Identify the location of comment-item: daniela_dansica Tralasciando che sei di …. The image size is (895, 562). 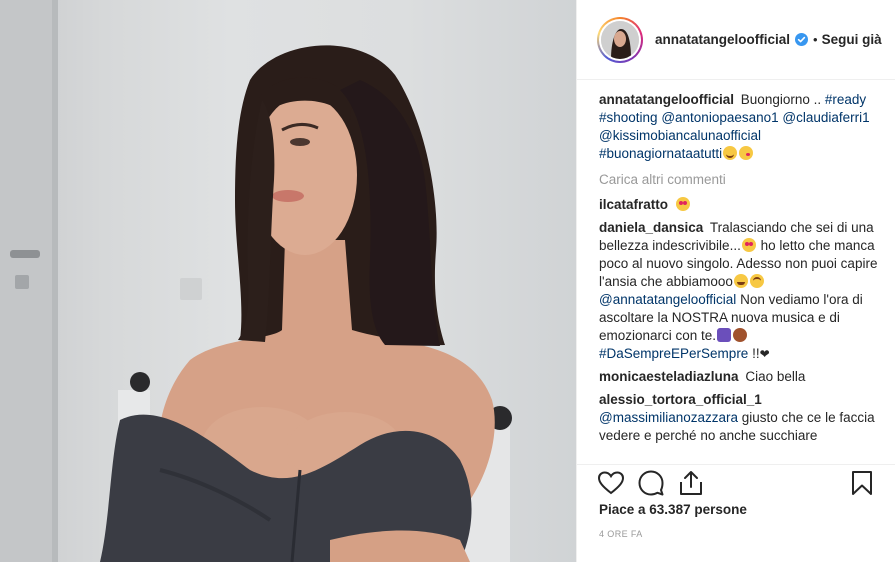
(739, 291).